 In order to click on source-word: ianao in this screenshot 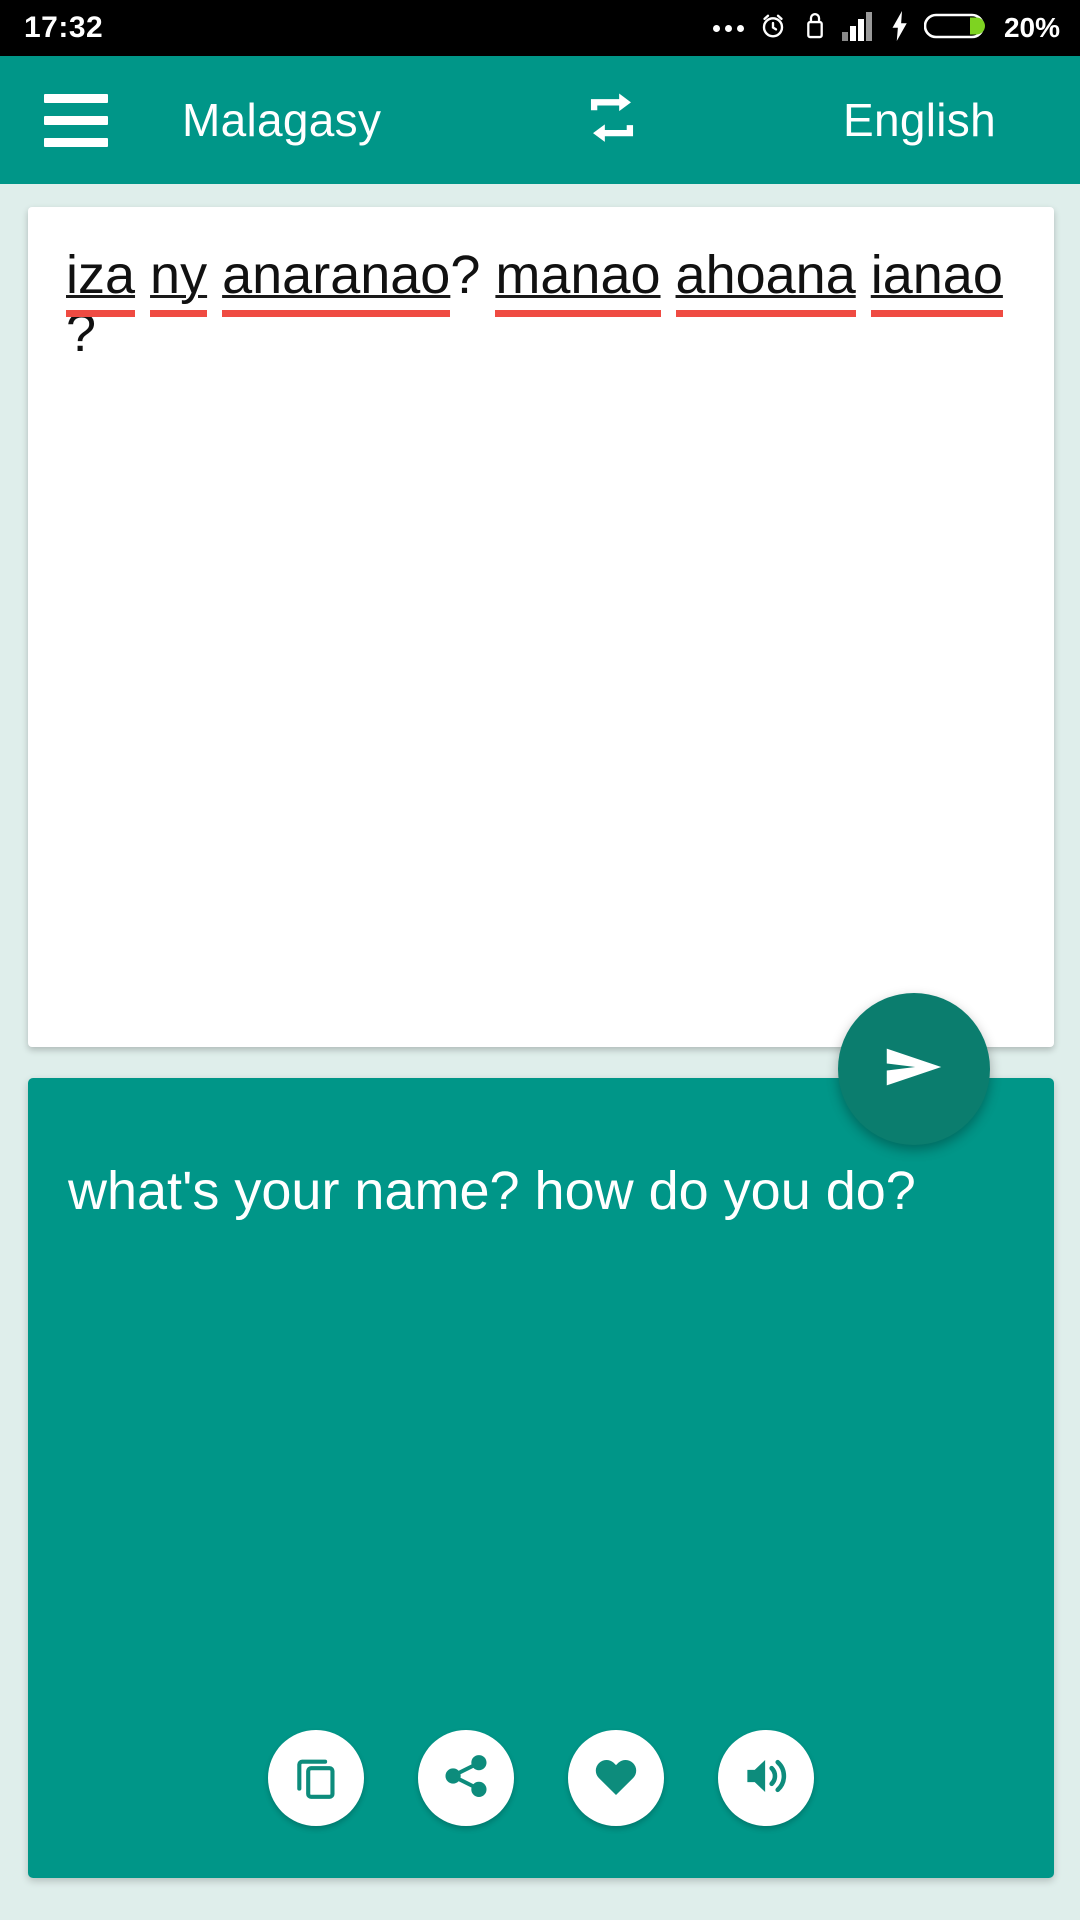, I will do `click(937, 281)`.